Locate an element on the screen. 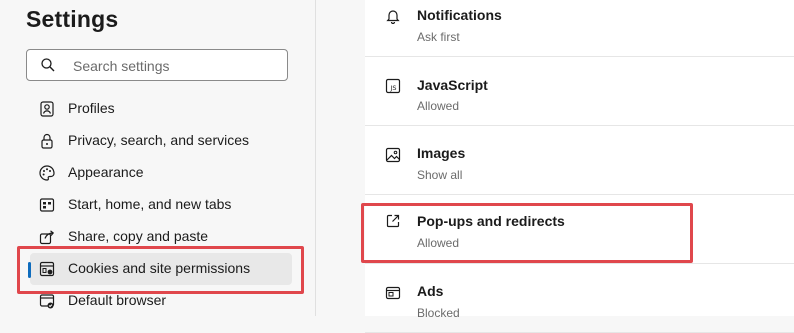 This screenshot has width=794, height=333. permission-row-ads: Ads Blocked is located at coordinates (579, 298).